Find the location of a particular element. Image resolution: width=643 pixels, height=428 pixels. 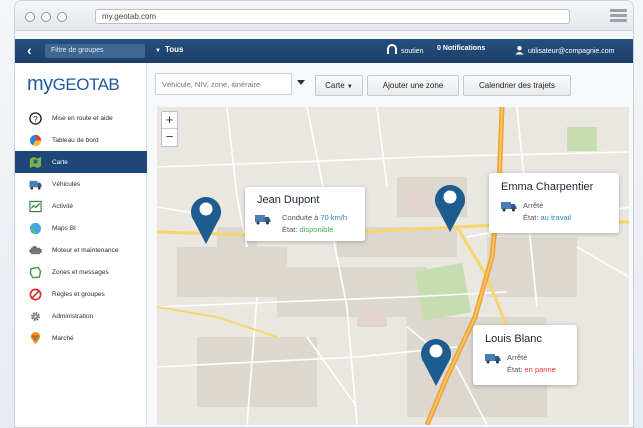

sidebar-item-maps-bi: Maps BI is located at coordinates (81, 228).